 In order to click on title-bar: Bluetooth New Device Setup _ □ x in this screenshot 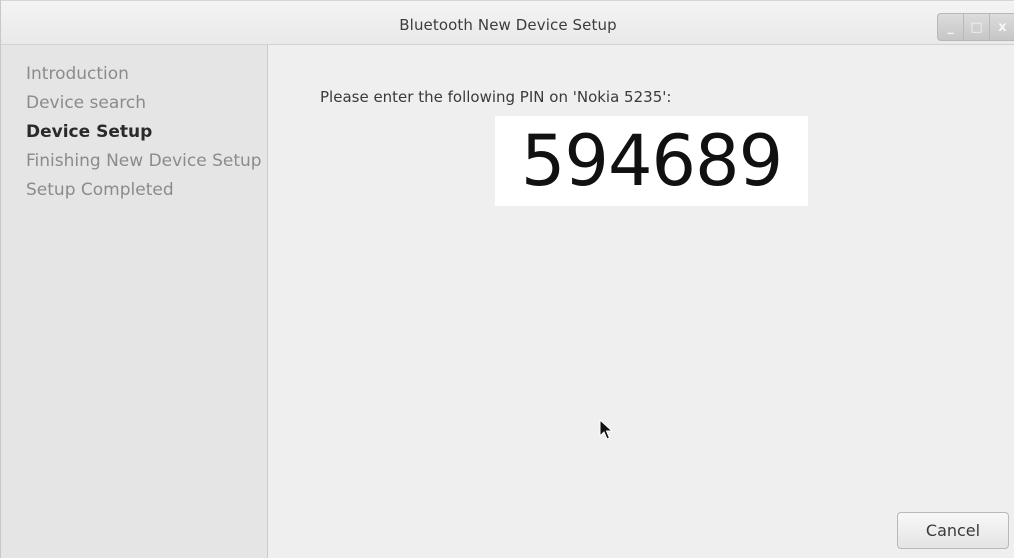, I will do `click(507, 22)`.